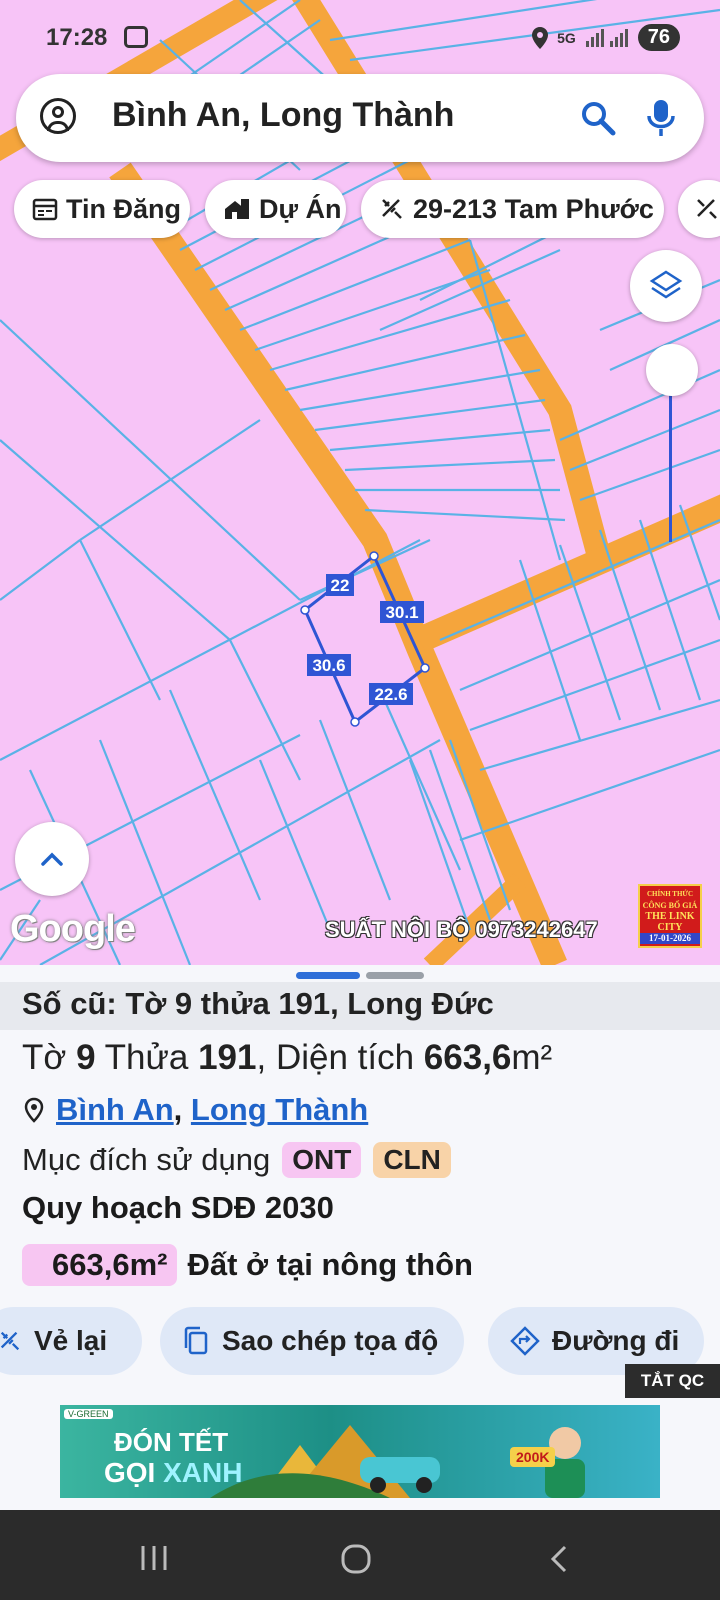 The width and height of the screenshot is (720, 1600). I want to click on seal-line: CÔNG BỐ GIÁ, so click(670, 905).